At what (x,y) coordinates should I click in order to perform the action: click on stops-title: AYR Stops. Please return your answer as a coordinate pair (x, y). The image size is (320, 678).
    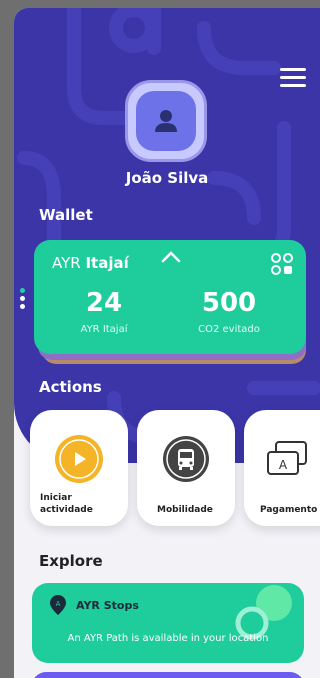
    Looking at the image, I should click on (107, 605).